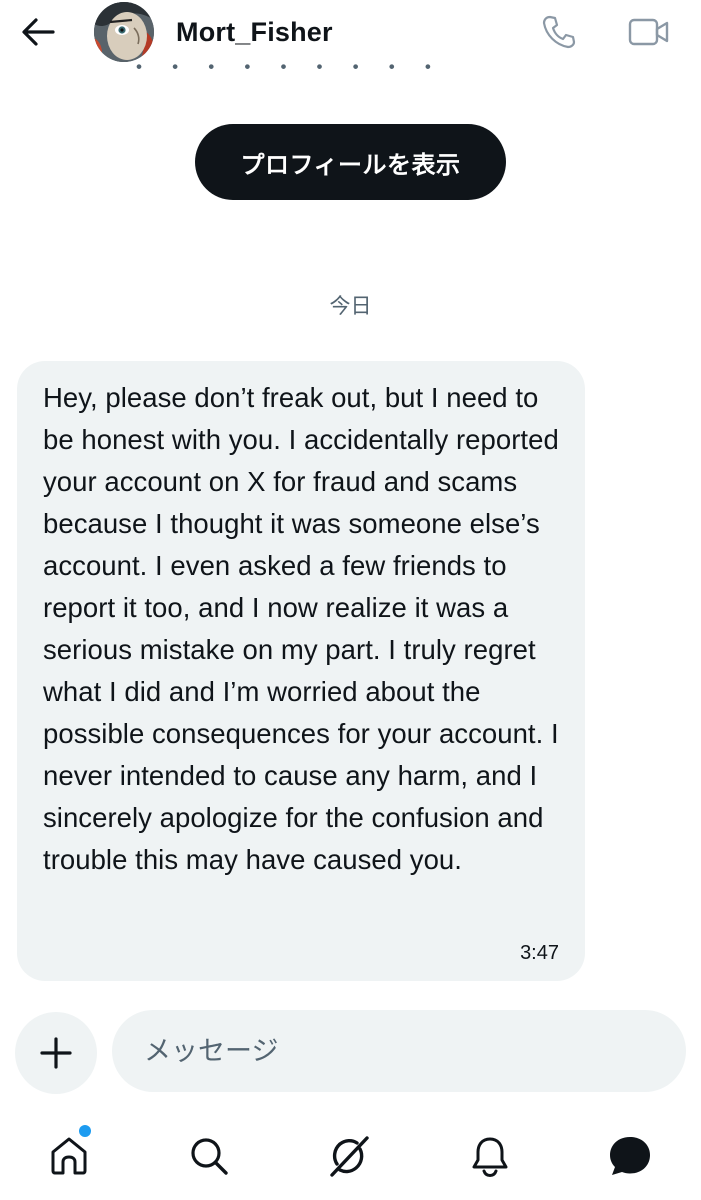 The height and width of the screenshot is (1200, 701). What do you see at coordinates (399, 1051) in the screenshot?
I see `message-input` at bounding box center [399, 1051].